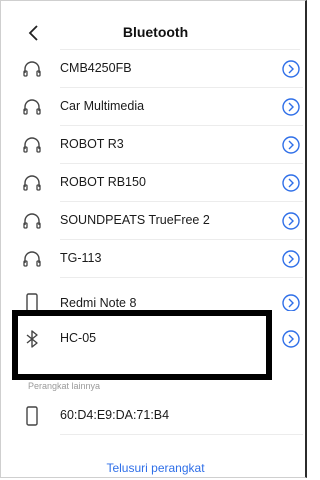  Describe the element at coordinates (115, 415) in the screenshot. I see `device-name: 60:D4:E9:DA:71:B4` at that location.